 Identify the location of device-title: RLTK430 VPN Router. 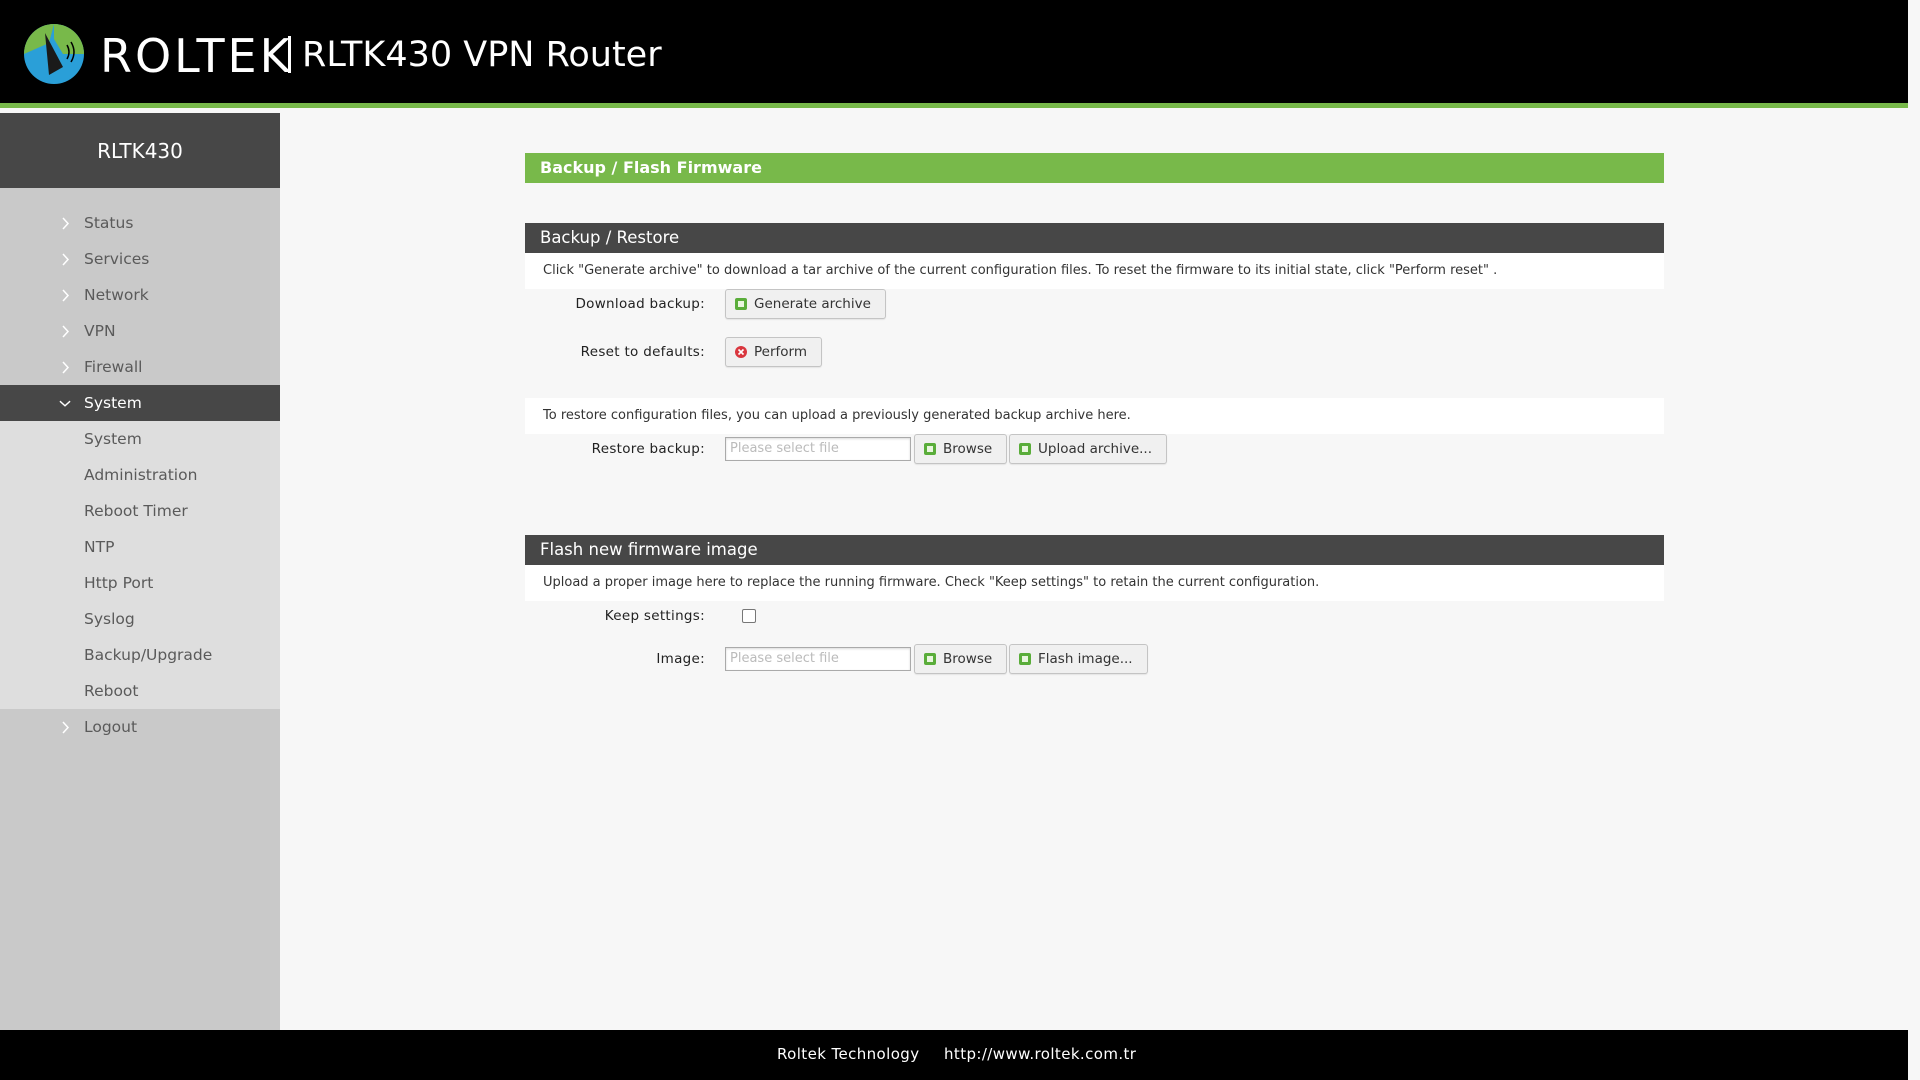
(482, 55).